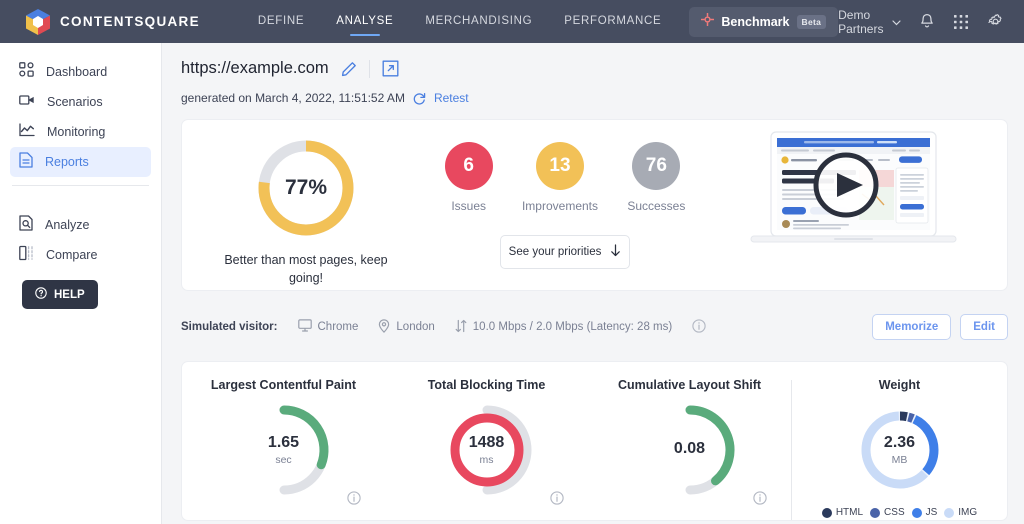  I want to click on sidebar-item-reports: Reports, so click(80, 162).